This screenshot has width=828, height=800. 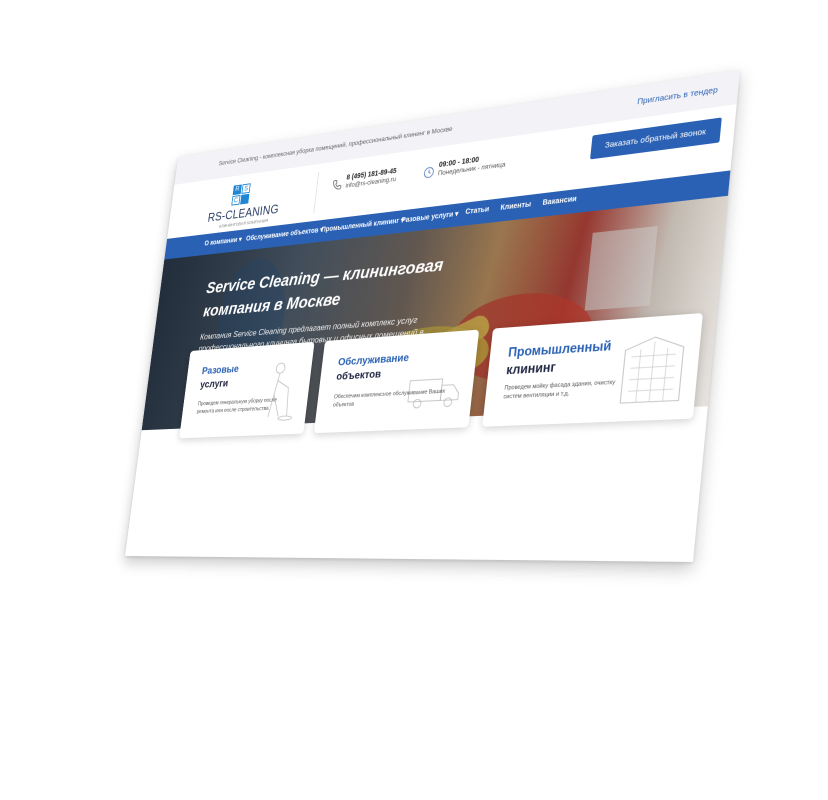 I want to click on card-title-line1: Разовые, so click(x=220, y=370).